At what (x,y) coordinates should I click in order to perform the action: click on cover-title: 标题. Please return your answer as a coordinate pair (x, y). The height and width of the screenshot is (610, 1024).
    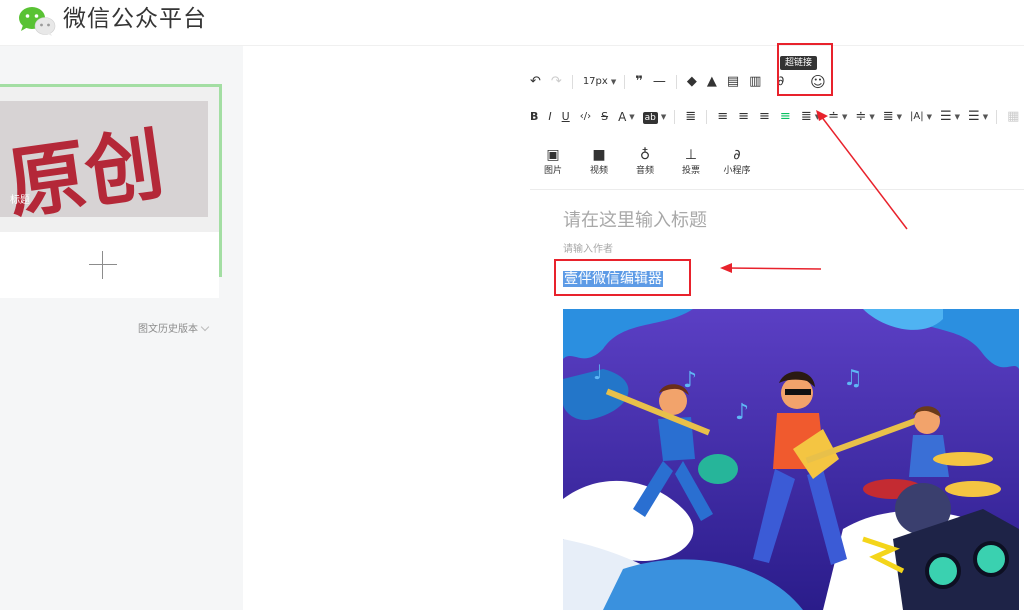
    Looking at the image, I should click on (20, 200).